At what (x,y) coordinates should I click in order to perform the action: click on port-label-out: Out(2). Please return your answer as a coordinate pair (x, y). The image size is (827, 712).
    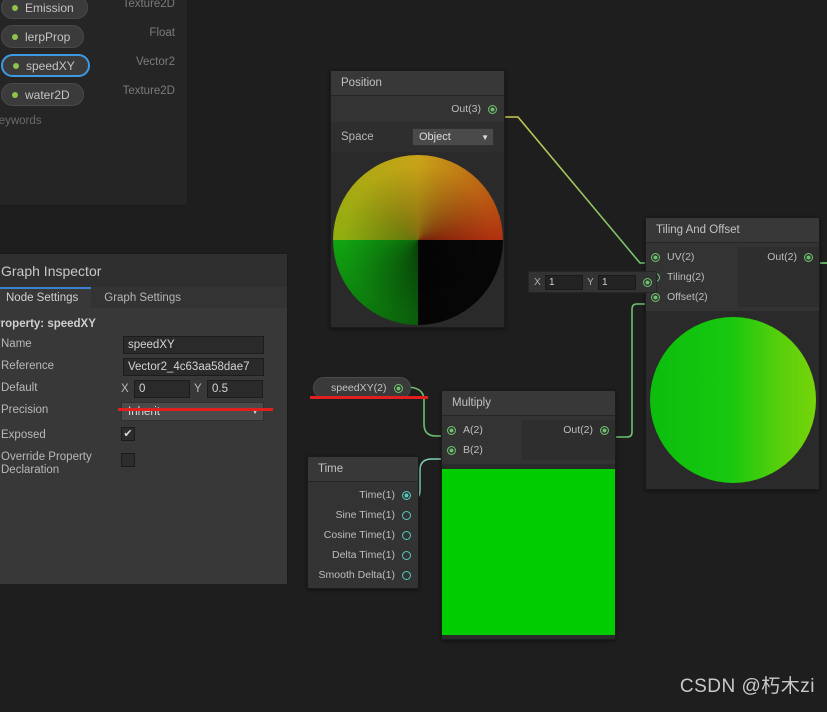
    Looking at the image, I should click on (782, 257).